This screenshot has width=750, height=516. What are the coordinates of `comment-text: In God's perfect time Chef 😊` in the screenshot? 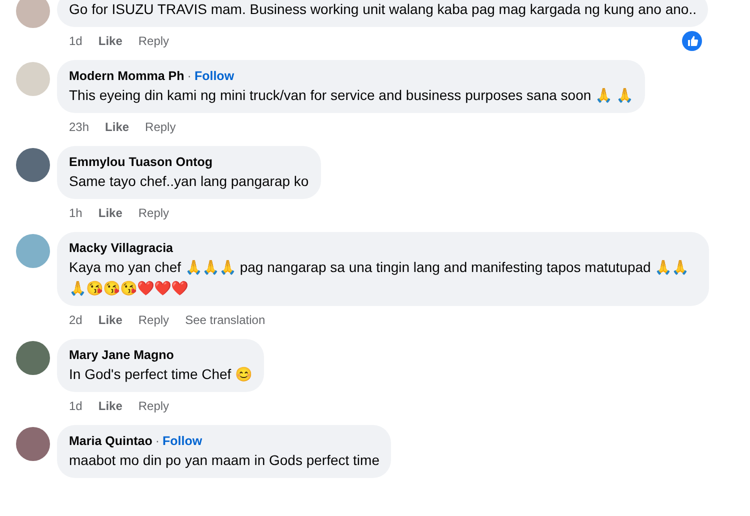 It's located at (160, 374).